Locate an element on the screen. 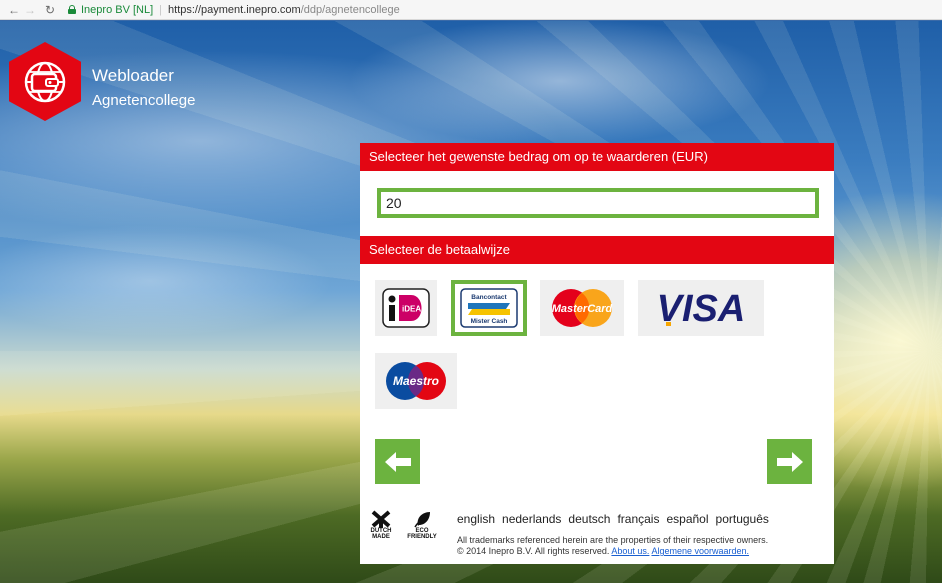  language-portugues: português is located at coordinates (742, 519).